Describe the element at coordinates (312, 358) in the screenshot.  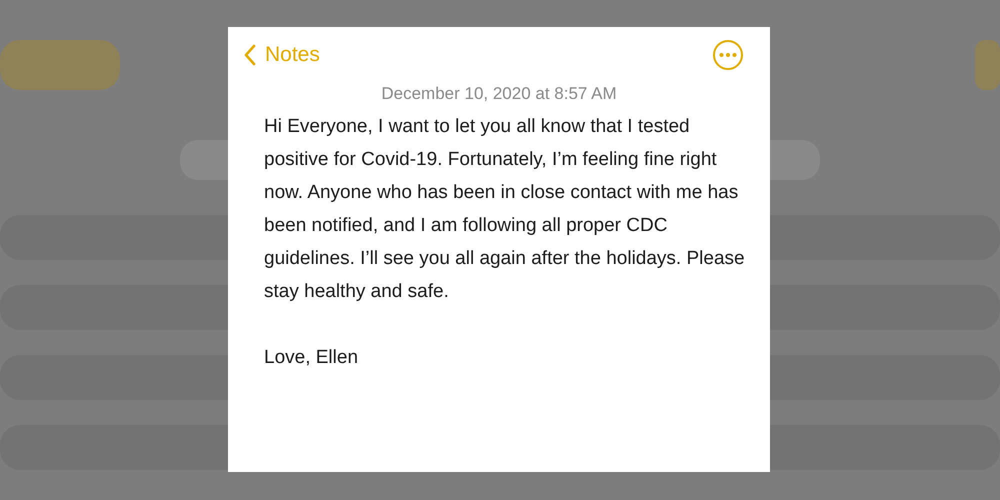
I see `note-paragraph: Love, Ellen` at that location.